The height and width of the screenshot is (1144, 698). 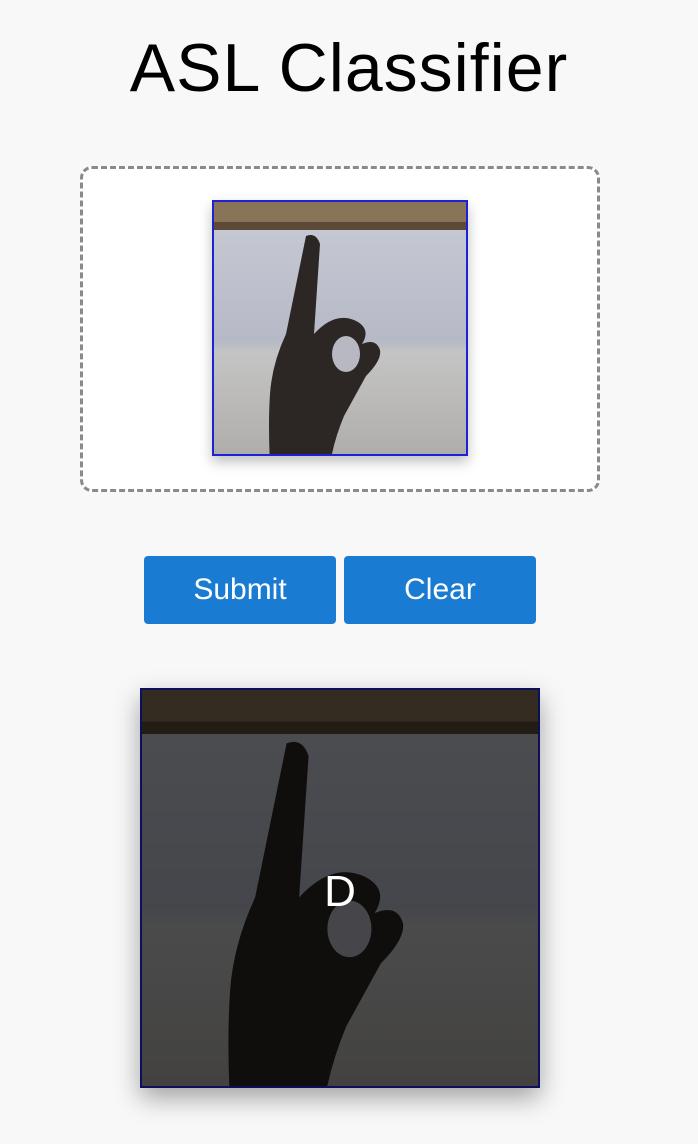 What do you see at coordinates (340, 891) in the screenshot?
I see `prediction-label: D` at bounding box center [340, 891].